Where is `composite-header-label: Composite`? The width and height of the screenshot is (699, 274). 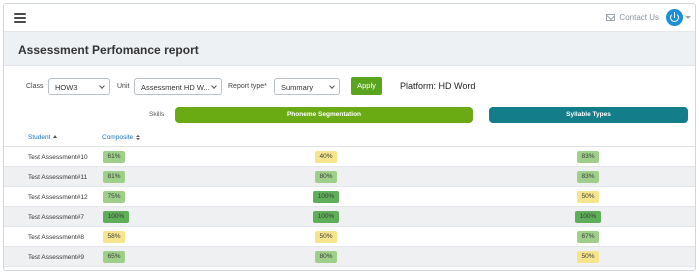 composite-header-label: Composite is located at coordinates (118, 137).